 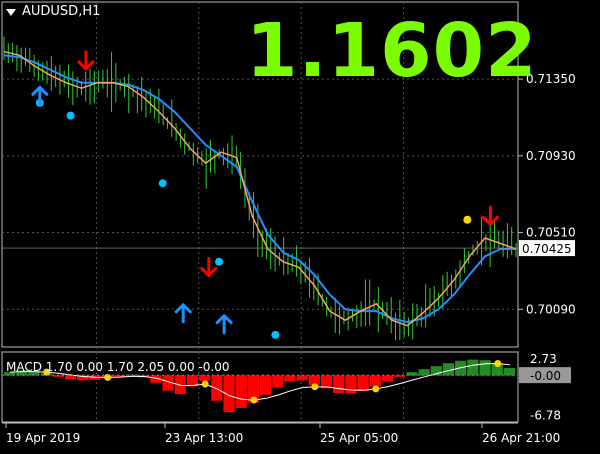 What do you see at coordinates (551, 309) in the screenshot?
I see `price-tick-label: 0.70090` at bounding box center [551, 309].